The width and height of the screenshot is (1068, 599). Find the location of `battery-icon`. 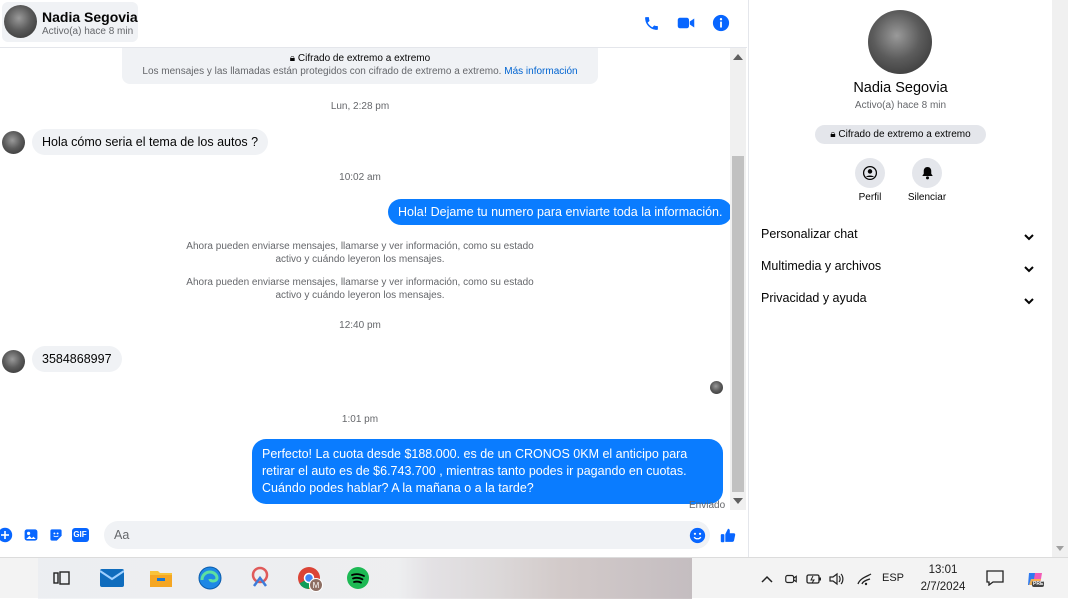

battery-icon is located at coordinates (814, 579).